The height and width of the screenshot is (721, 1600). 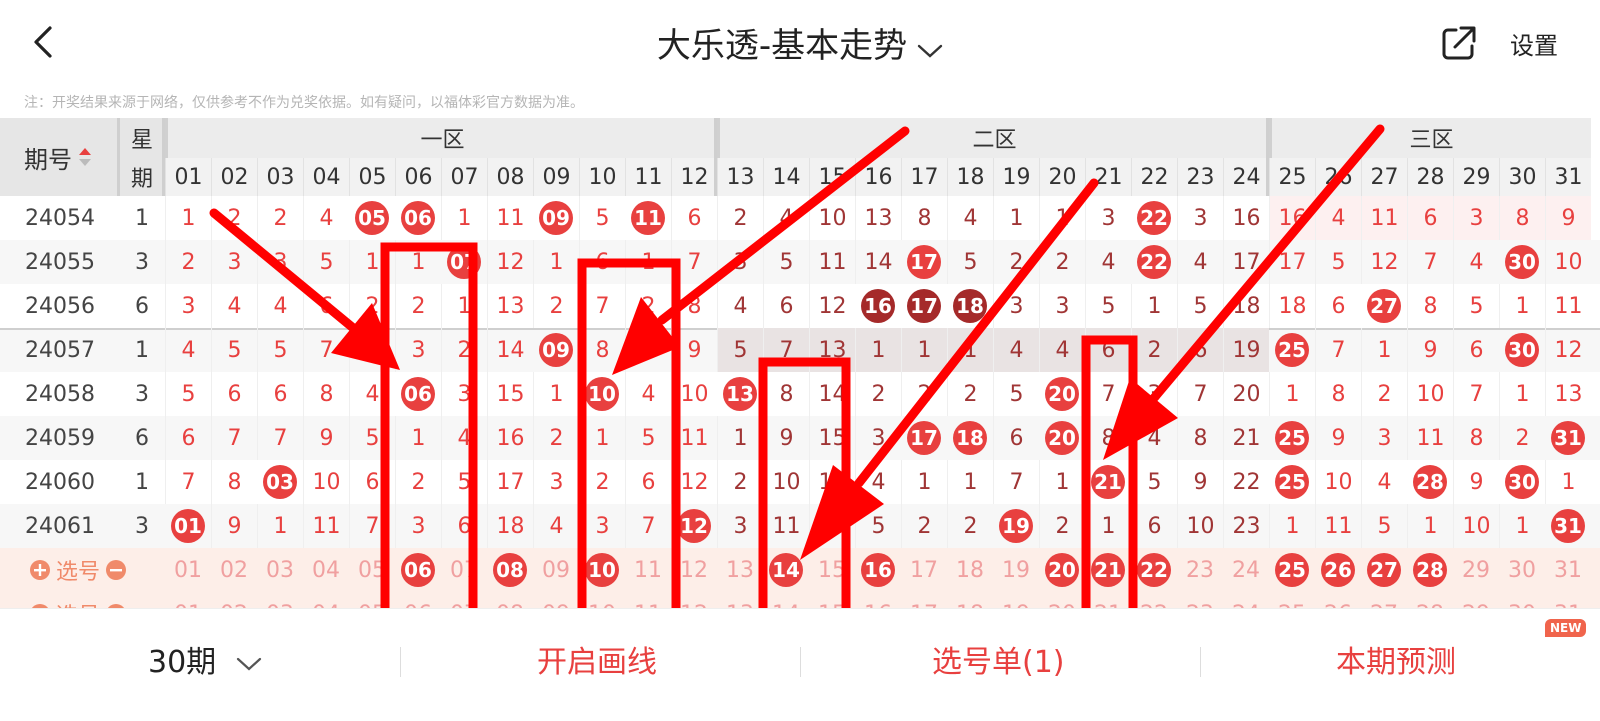 I want to click on omission-cell: 7, so click(x=280, y=438).